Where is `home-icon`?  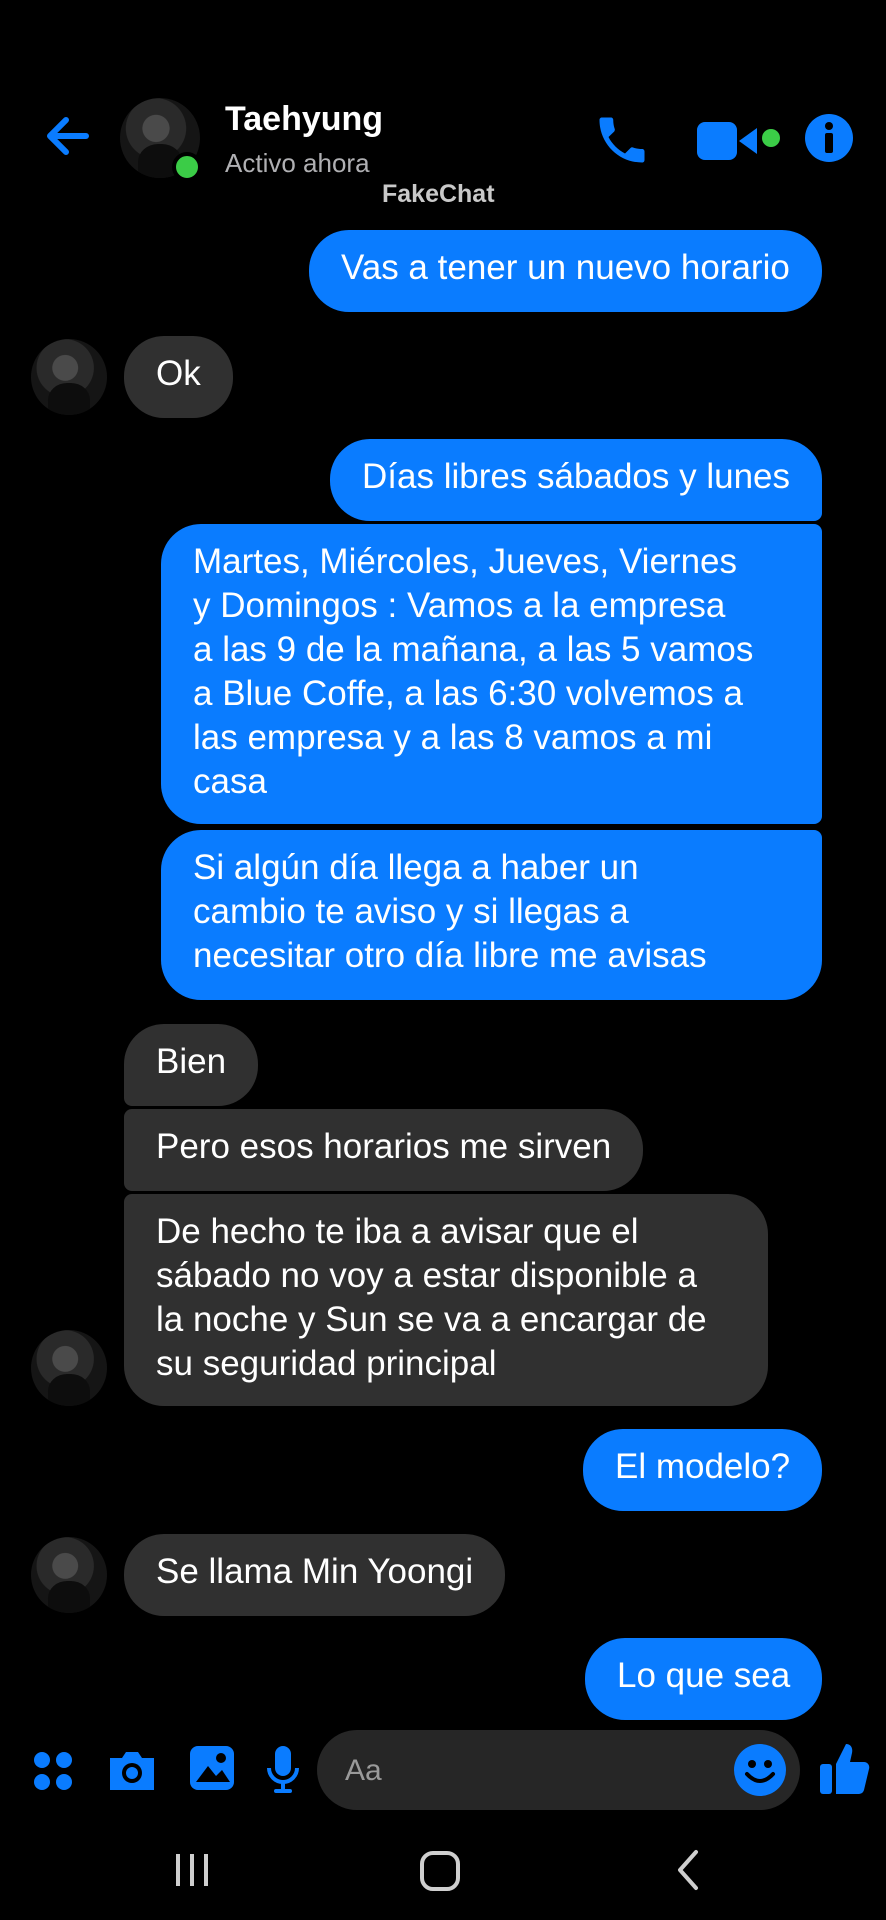 home-icon is located at coordinates (440, 1873).